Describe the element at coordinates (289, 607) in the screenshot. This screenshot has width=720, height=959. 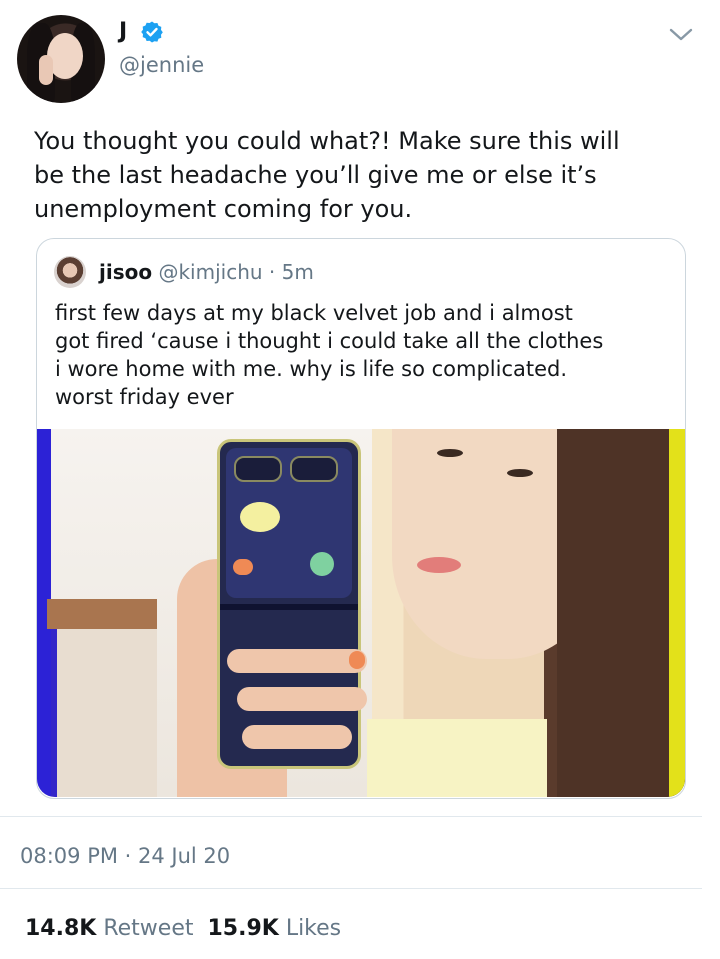
I see `phone-hinge` at that location.